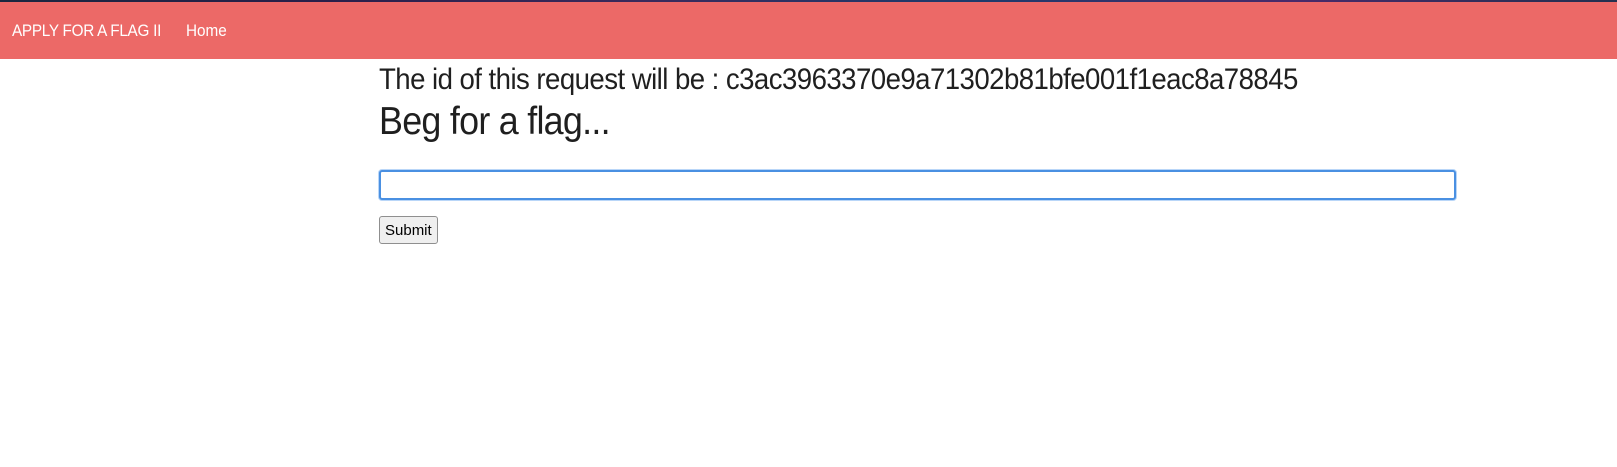 The image size is (1617, 467). I want to click on flag-request-input, so click(917, 185).